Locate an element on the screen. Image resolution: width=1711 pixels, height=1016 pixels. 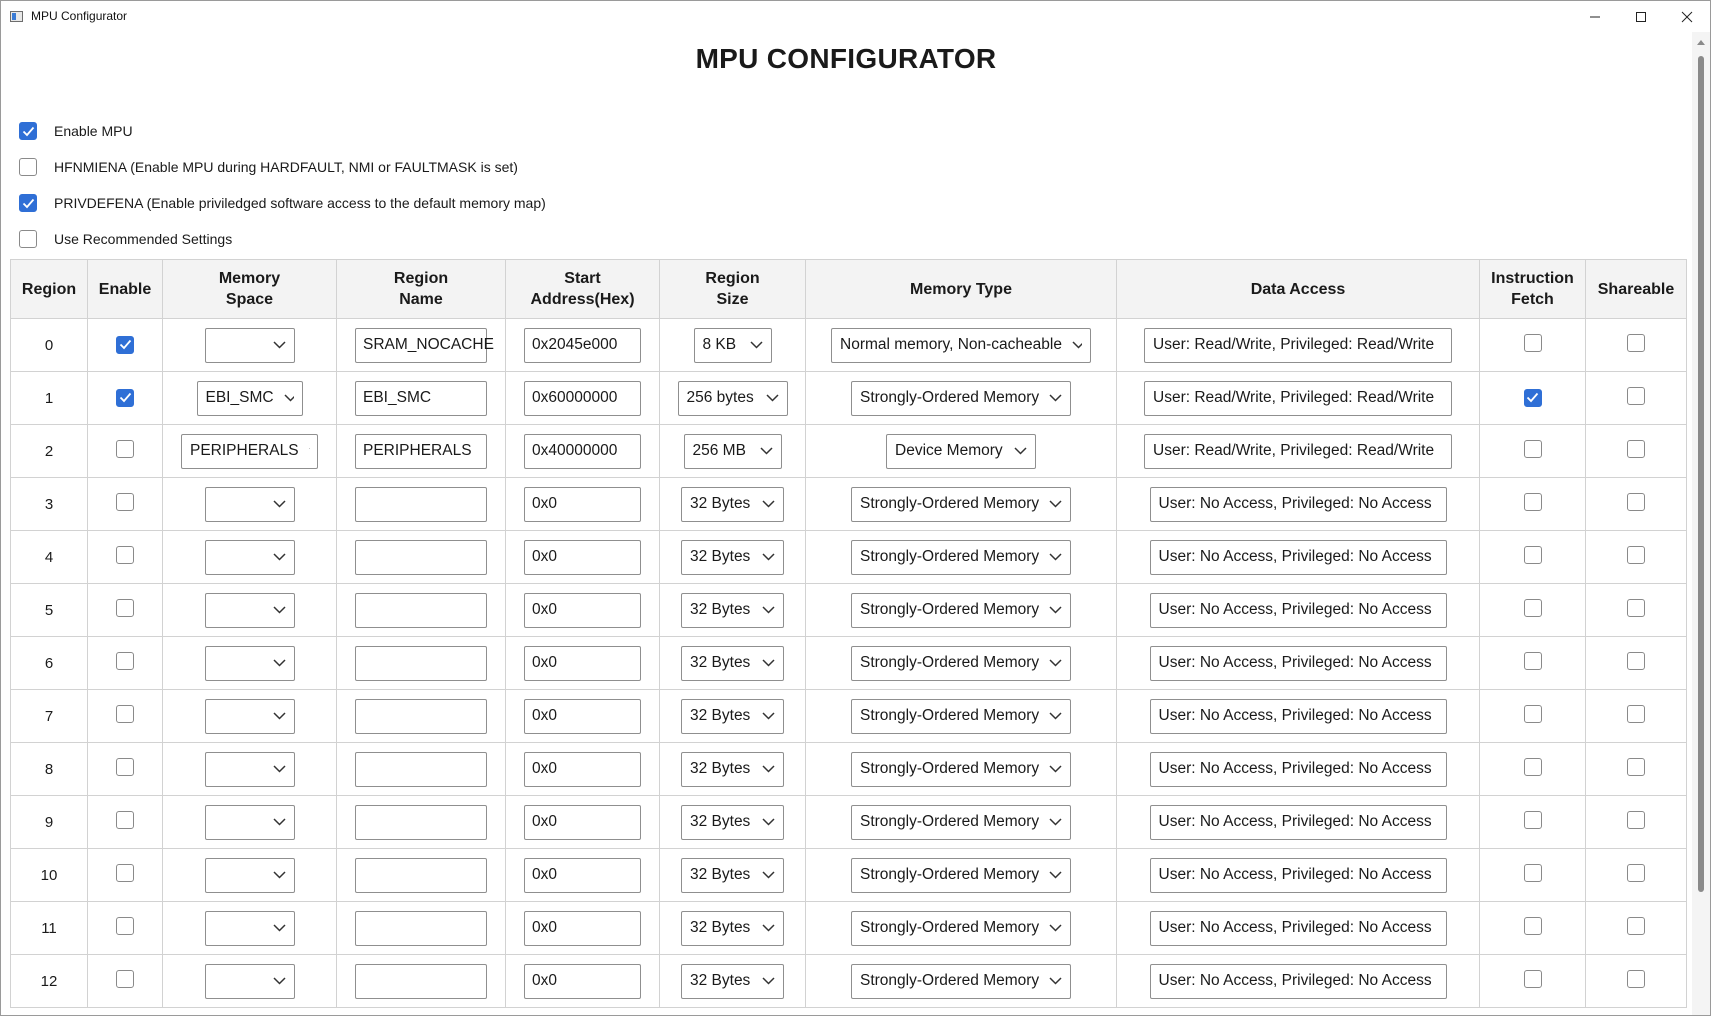
option-enable-mpu: Enable MPU is located at coordinates (76, 131).